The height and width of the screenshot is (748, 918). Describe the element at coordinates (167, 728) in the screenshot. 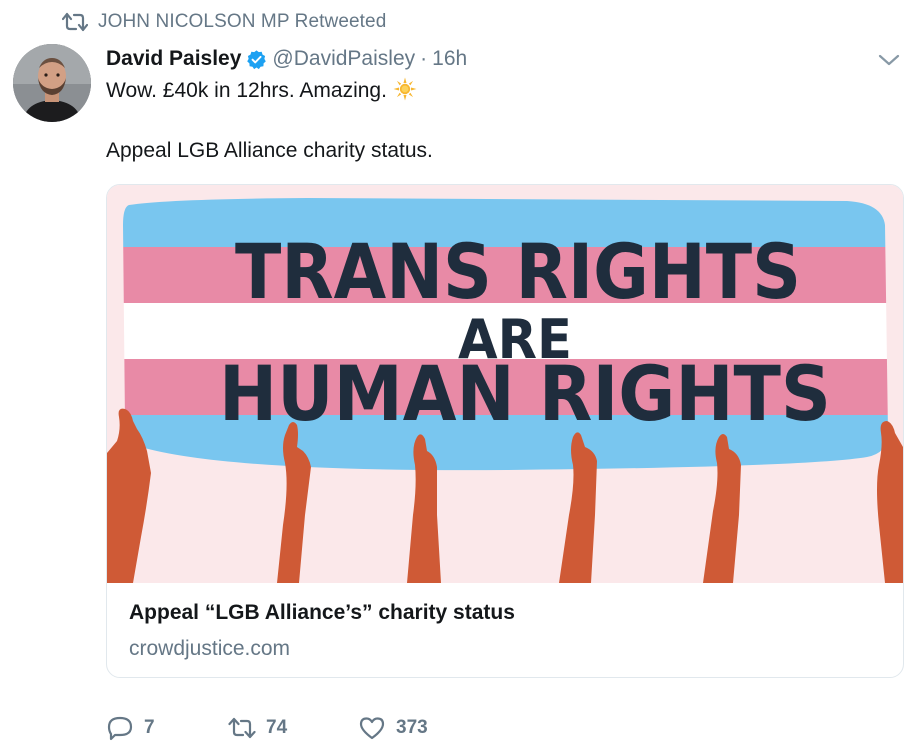

I see `reply-button: 7` at that location.